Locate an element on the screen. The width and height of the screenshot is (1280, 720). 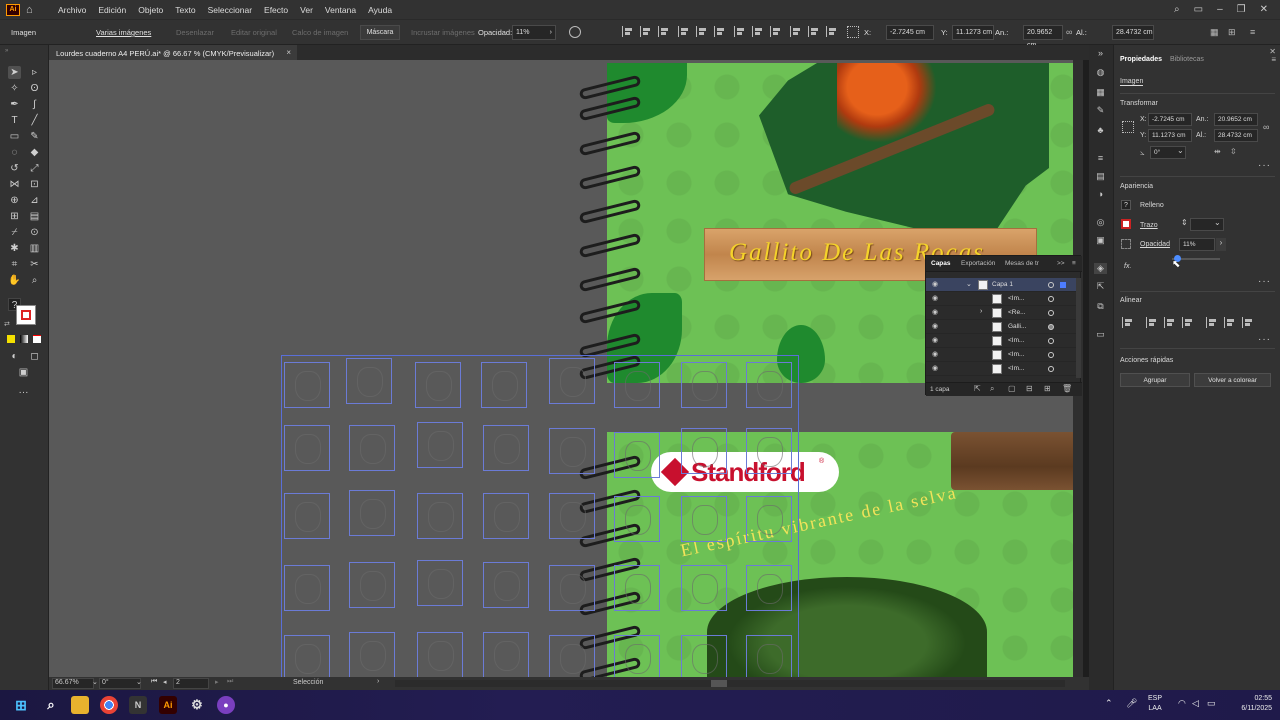
locate-object-icon: ⌕ is located at coordinates (992, 389).